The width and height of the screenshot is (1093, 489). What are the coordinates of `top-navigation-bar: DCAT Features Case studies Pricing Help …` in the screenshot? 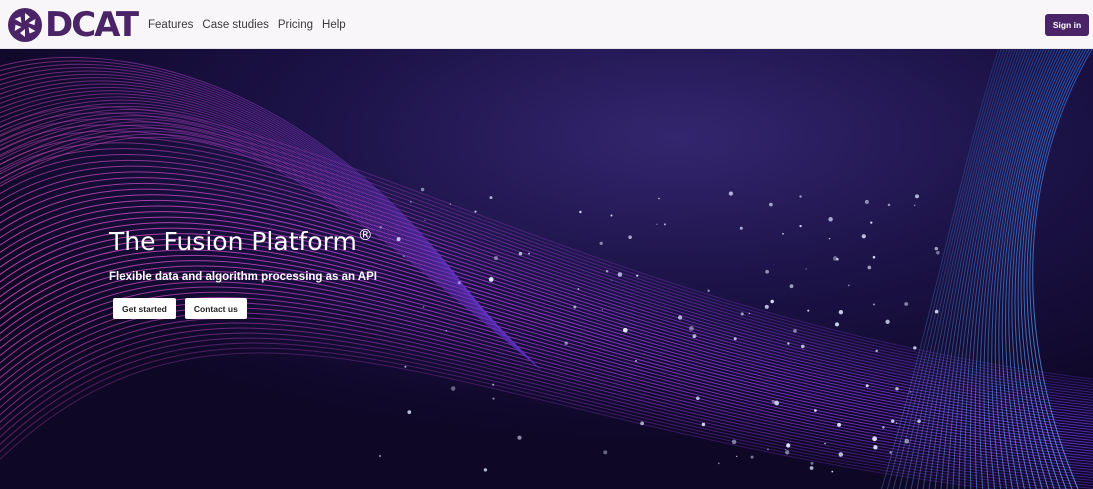 It's located at (546, 24).